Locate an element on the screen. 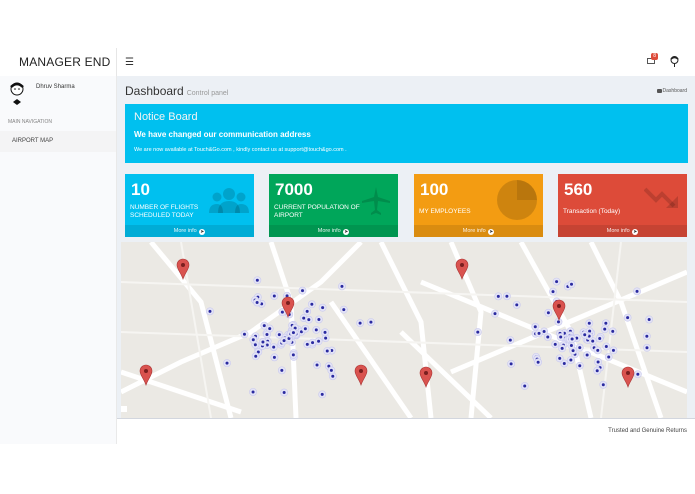  user-avatar-icon is located at coordinates (674, 62).